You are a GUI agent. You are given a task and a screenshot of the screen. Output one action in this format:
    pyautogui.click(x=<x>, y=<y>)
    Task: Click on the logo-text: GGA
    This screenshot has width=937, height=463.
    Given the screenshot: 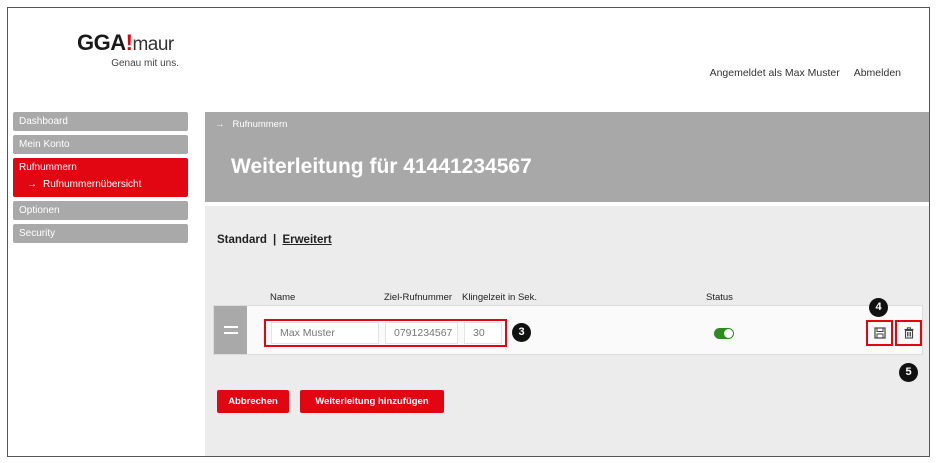 What is the action you would take?
    pyautogui.click(x=101, y=42)
    